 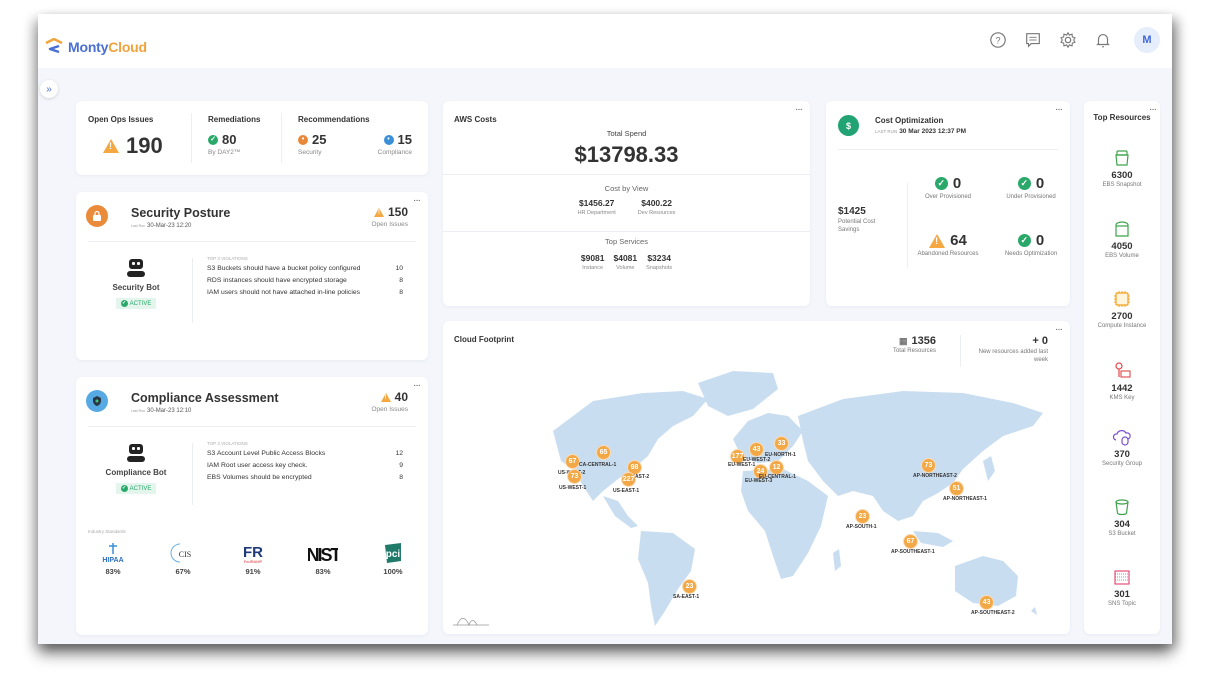 What do you see at coordinates (956, 488) in the screenshot?
I see `region-marker: 51` at bounding box center [956, 488].